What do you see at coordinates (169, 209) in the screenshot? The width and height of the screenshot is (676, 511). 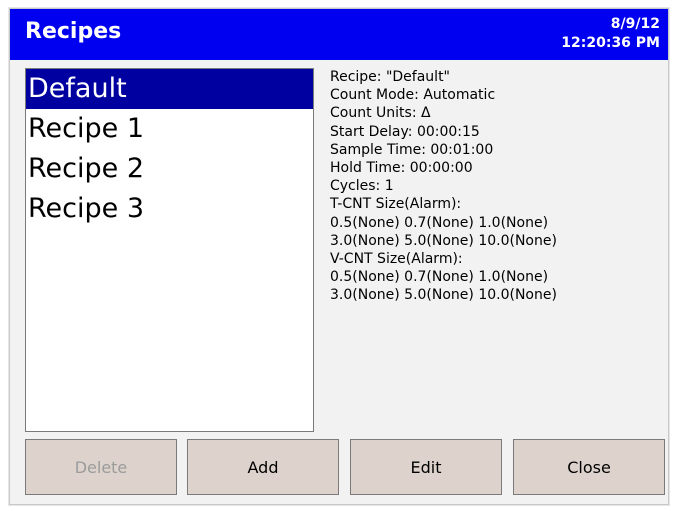 I see `recipe-item-recipe-3: Recipe 3` at bounding box center [169, 209].